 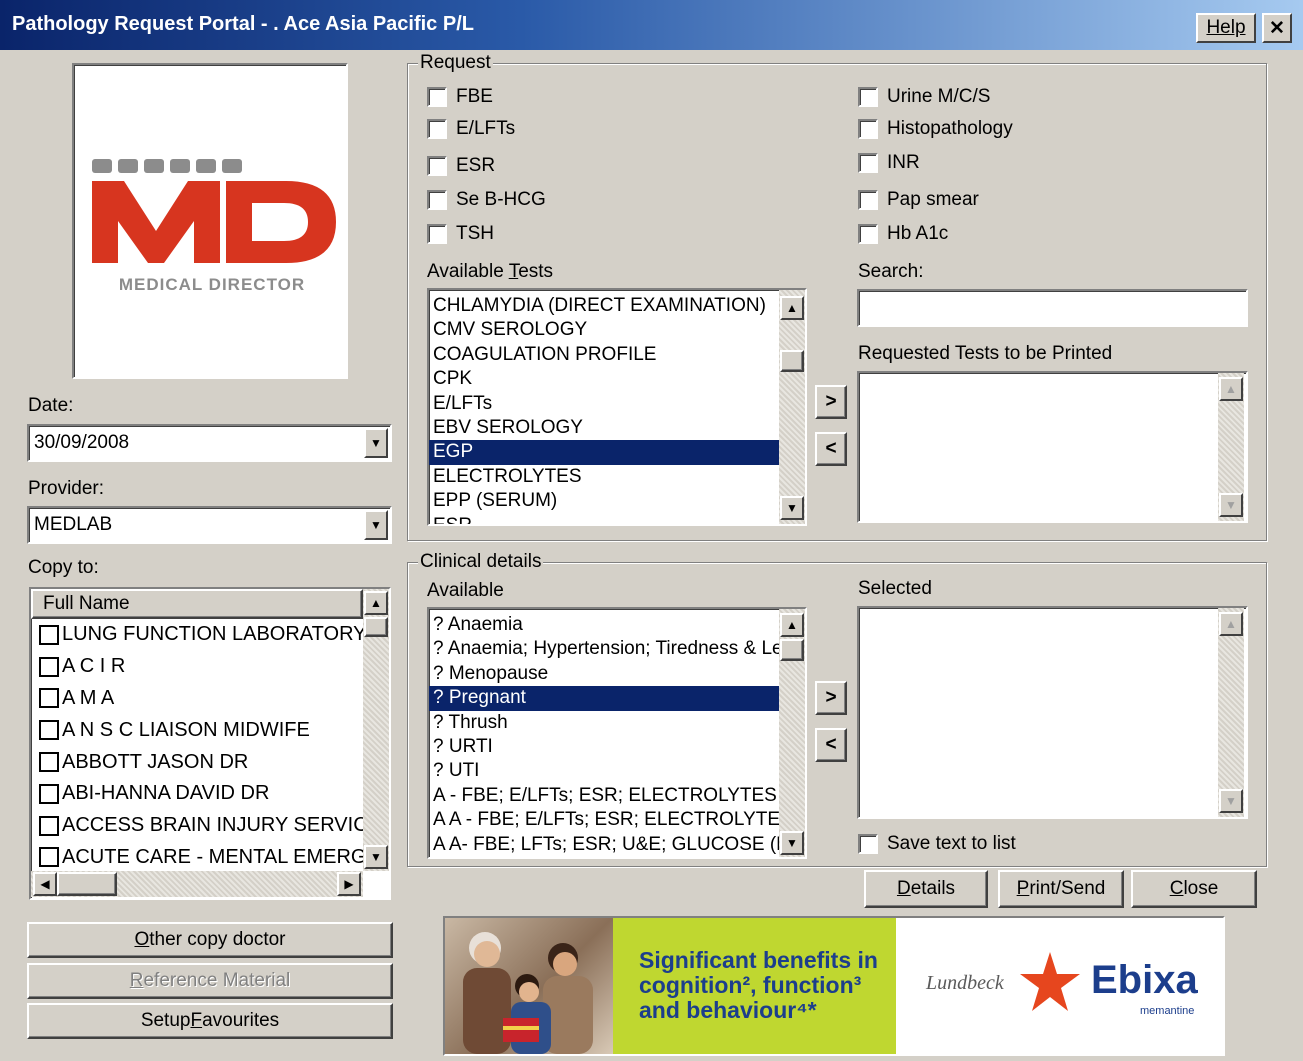 I want to click on help-button: Help, so click(x=1226, y=28).